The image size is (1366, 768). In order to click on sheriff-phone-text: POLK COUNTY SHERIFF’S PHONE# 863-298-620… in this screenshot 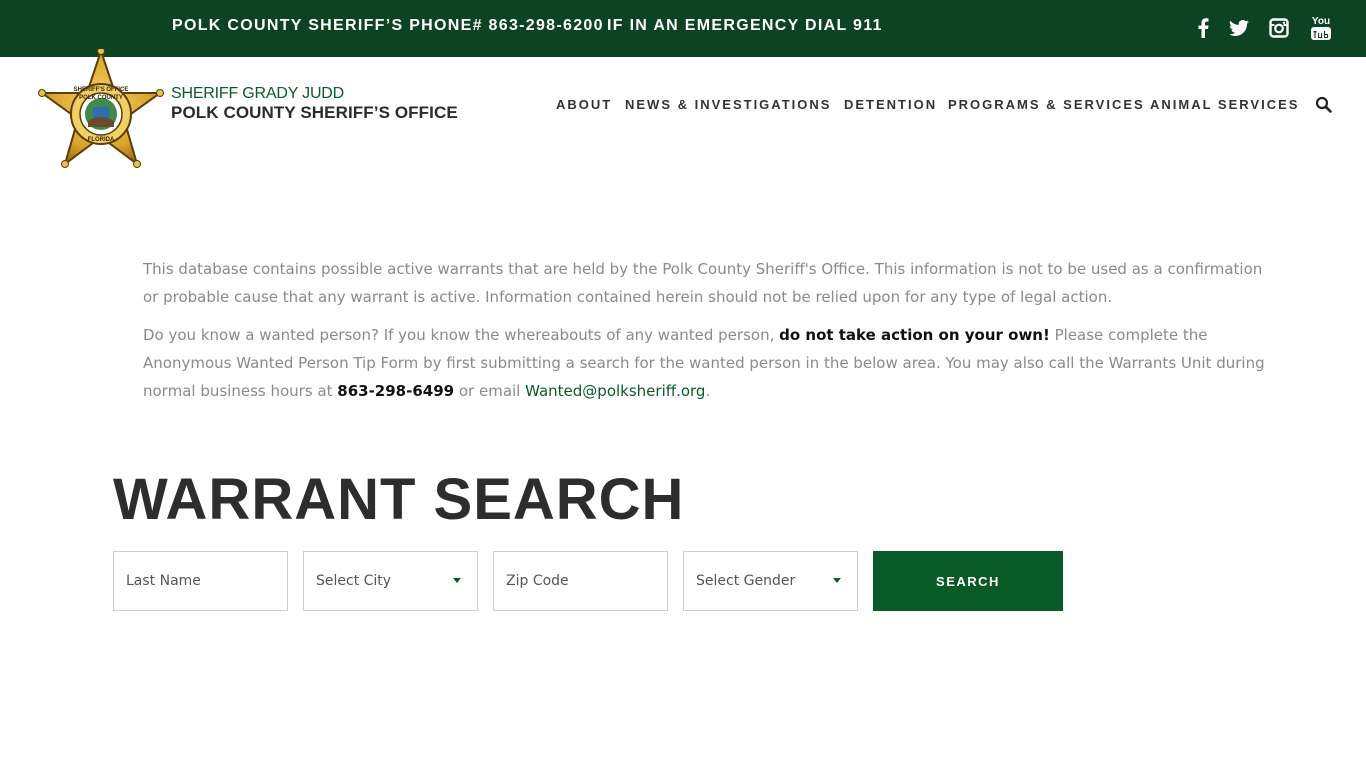, I will do `click(388, 25)`.